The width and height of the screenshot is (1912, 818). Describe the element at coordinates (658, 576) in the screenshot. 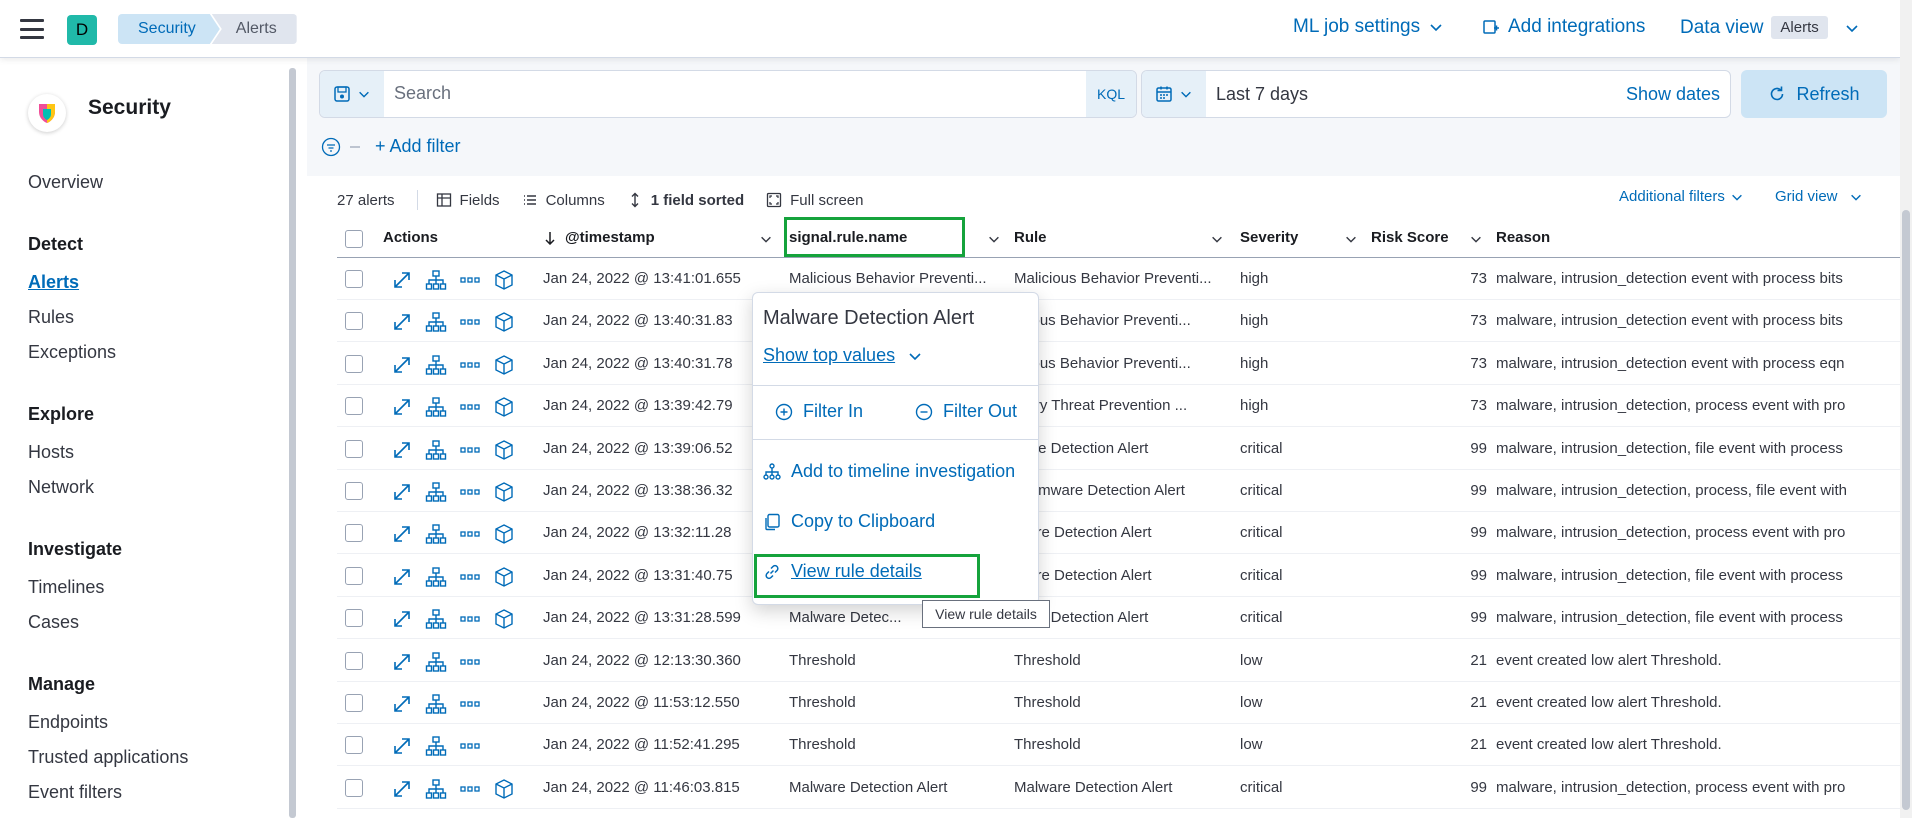

I see `cell-timestamp: Jan 24, 2022 @ 13:31:40.75` at that location.